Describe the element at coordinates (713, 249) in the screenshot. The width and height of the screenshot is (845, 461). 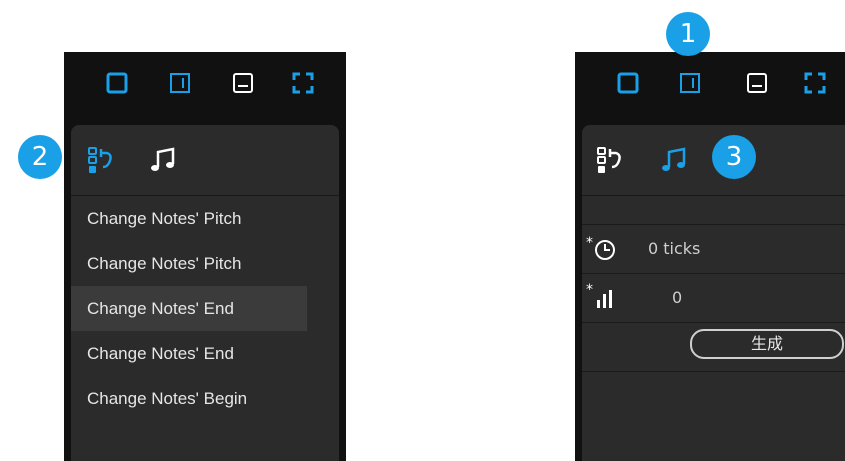
I see `time-offset-row: * 0 ticks` at that location.